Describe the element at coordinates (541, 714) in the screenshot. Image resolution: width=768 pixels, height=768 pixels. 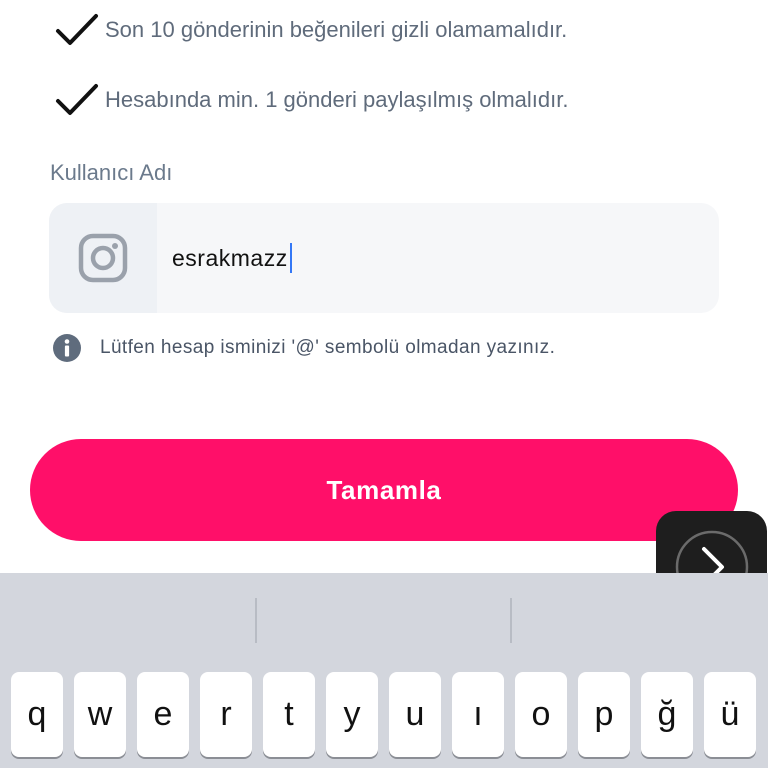
I see `key: o` at that location.